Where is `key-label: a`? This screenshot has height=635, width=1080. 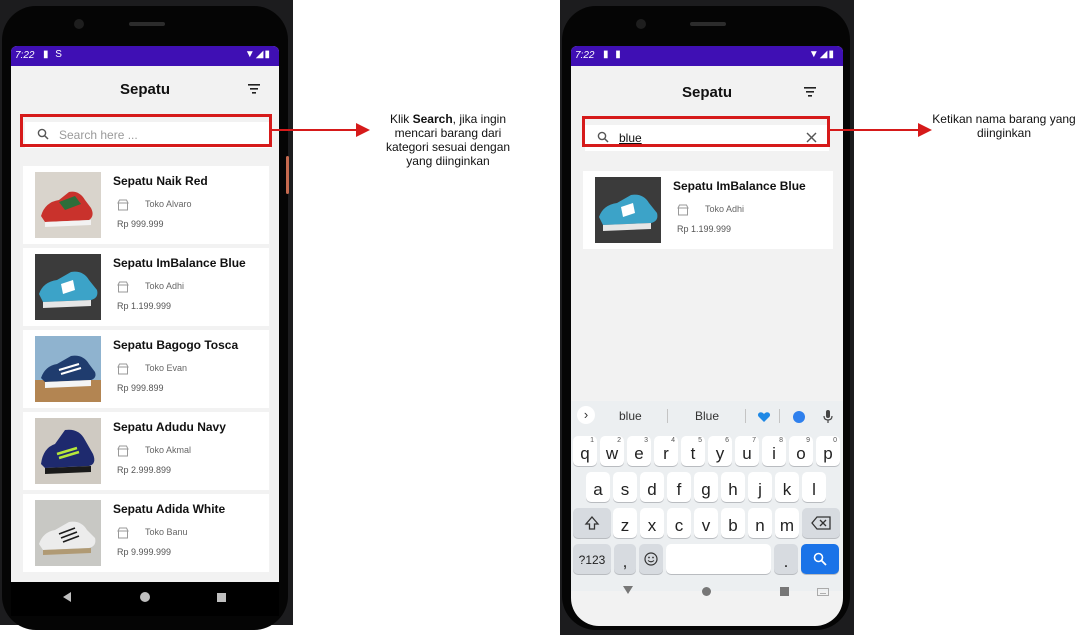 key-label: a is located at coordinates (598, 489).